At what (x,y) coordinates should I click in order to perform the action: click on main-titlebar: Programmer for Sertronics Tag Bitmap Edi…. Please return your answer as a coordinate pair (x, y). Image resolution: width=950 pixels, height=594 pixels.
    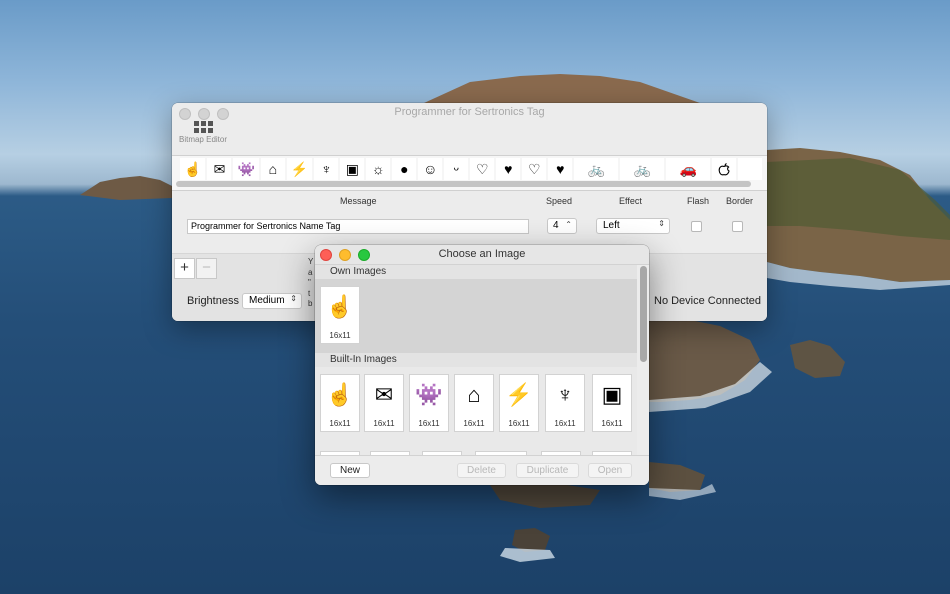
    Looking at the image, I should click on (469, 129).